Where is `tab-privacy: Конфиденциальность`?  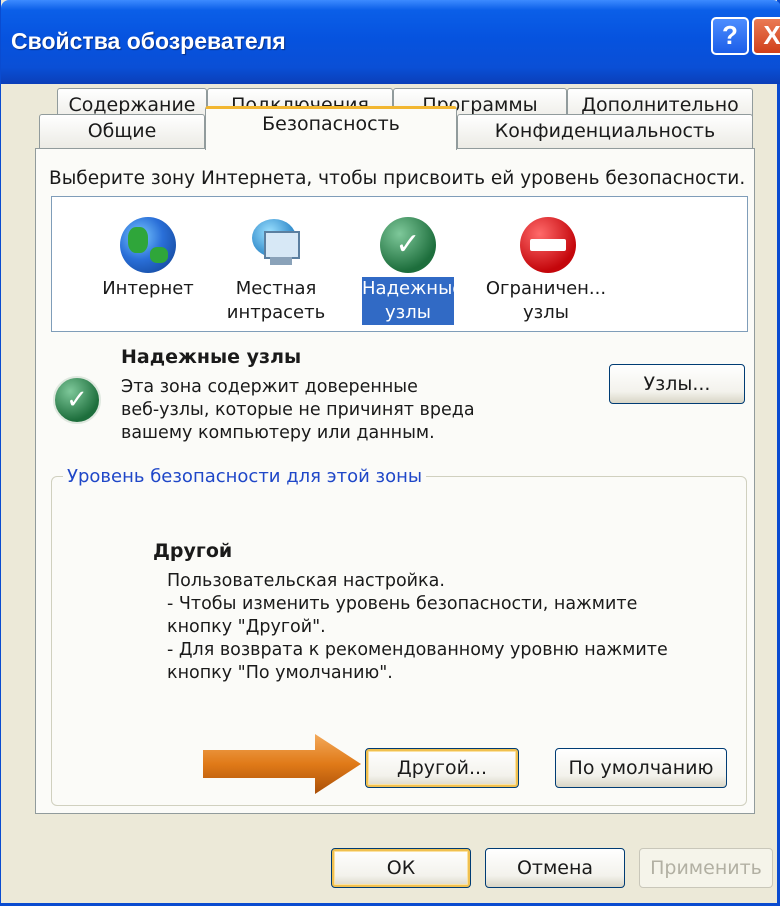 tab-privacy: Конфиденциальность is located at coordinates (605, 131).